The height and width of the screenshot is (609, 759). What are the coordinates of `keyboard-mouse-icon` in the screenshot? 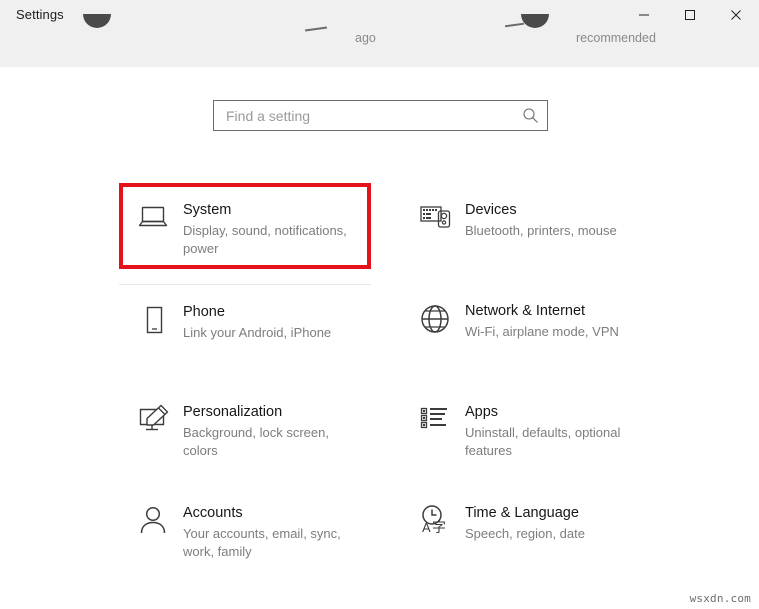 It's located at (442, 223).